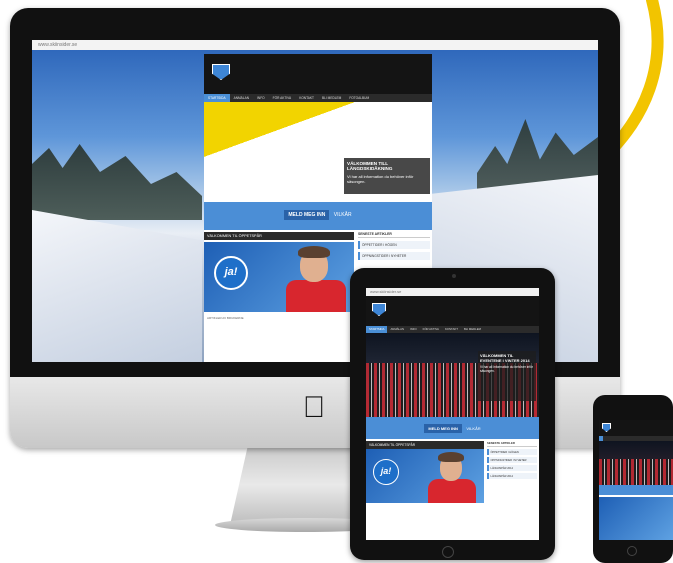 Image resolution: width=673 pixels, height=563 pixels. Describe the element at coordinates (636, 490) in the screenshot. I see `iphone-cta-band` at that location.